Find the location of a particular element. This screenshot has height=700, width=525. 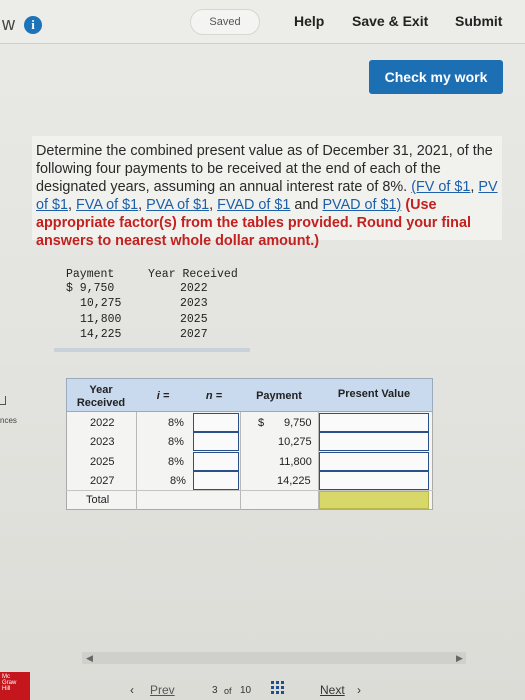

mcgraw-hill-logo: Mc Graw Hill is located at coordinates (15, 686).